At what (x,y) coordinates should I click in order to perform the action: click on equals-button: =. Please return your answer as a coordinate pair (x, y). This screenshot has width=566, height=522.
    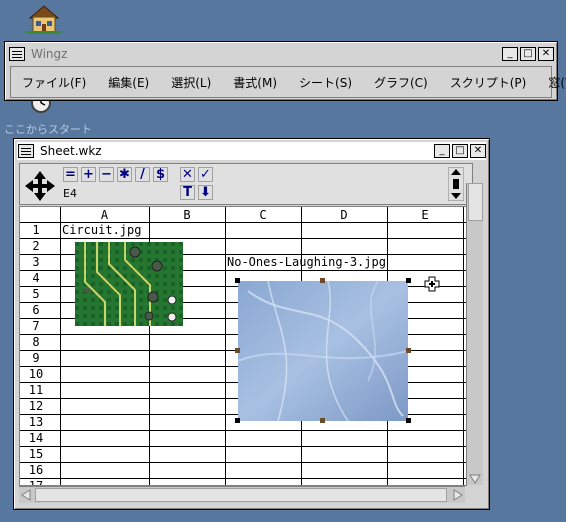
    Looking at the image, I should click on (70, 174).